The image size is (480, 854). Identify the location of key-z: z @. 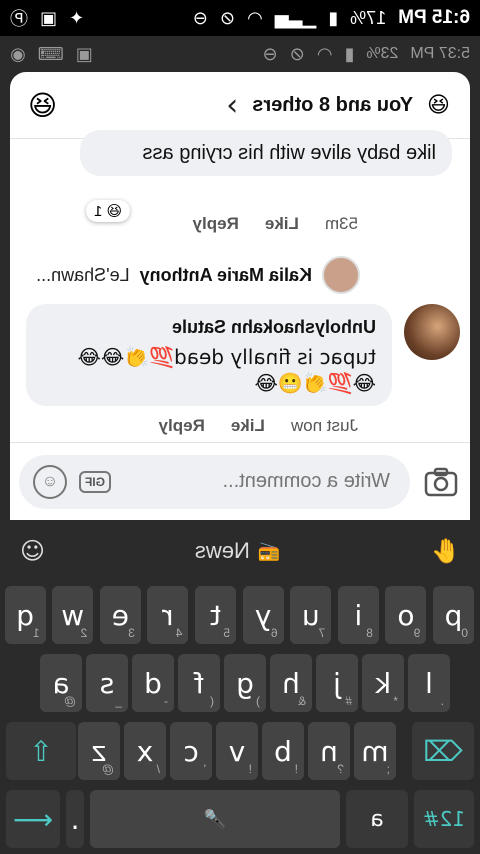
(99, 751).